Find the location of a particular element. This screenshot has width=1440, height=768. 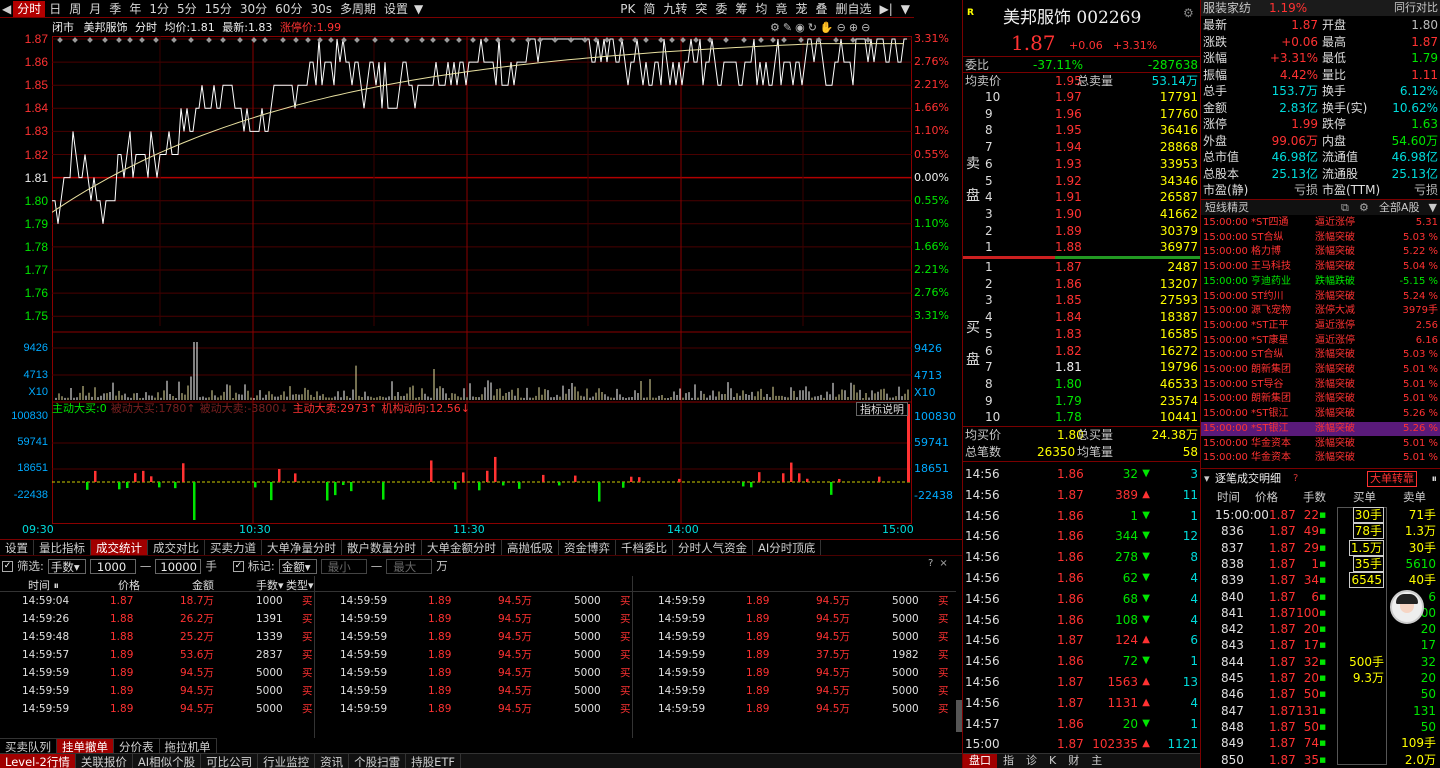

mark-unit-select: 金额▾ is located at coordinates (297, 566).